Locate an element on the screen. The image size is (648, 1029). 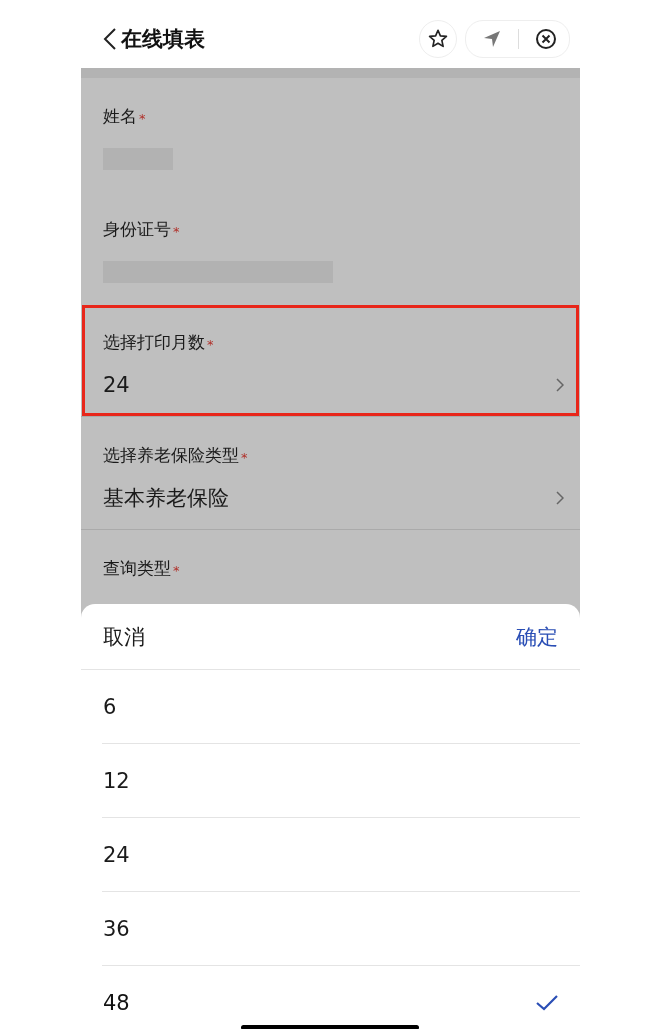
location-arrow-icon is located at coordinates (492, 39).